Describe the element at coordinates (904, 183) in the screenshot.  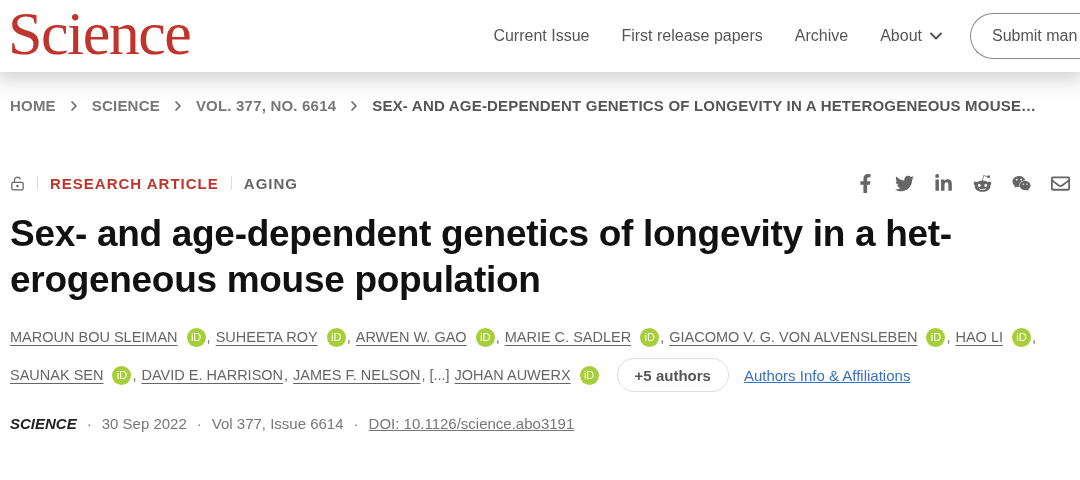
I see `twitter-icon` at that location.